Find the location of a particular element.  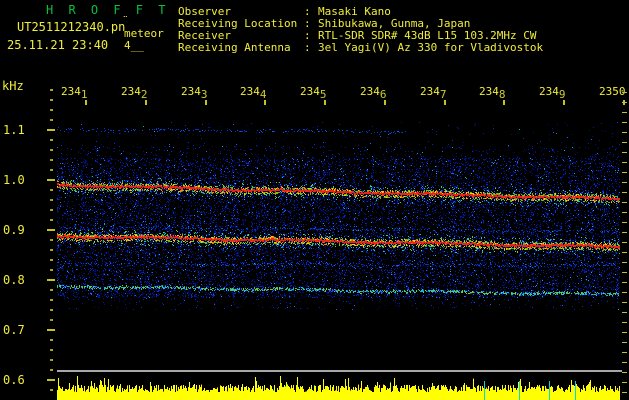

time-tick-label: 2343 is located at coordinates (194, 92).